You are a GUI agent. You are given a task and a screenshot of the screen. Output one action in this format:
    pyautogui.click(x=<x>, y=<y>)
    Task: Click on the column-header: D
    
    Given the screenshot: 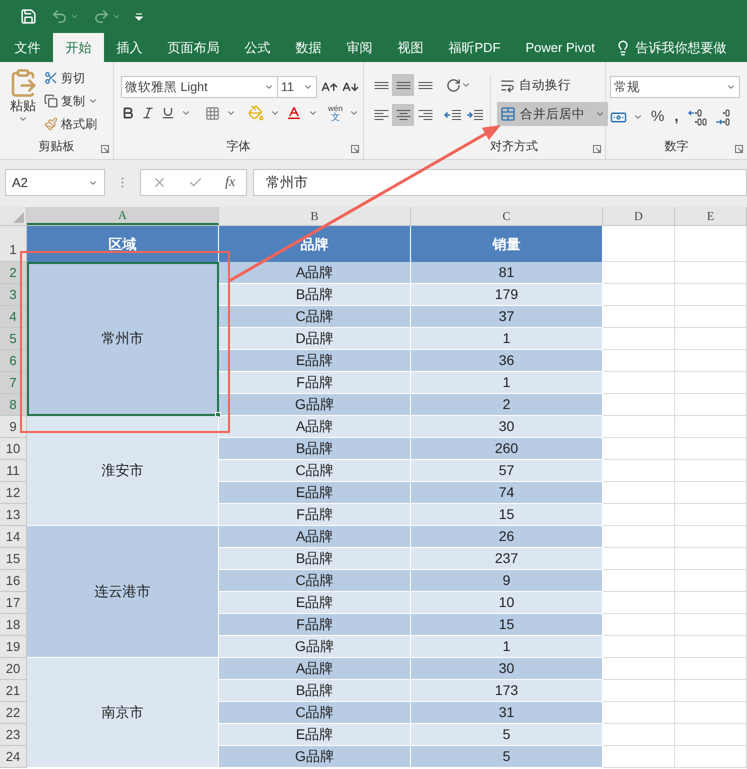 What is the action you would take?
    pyautogui.click(x=639, y=216)
    